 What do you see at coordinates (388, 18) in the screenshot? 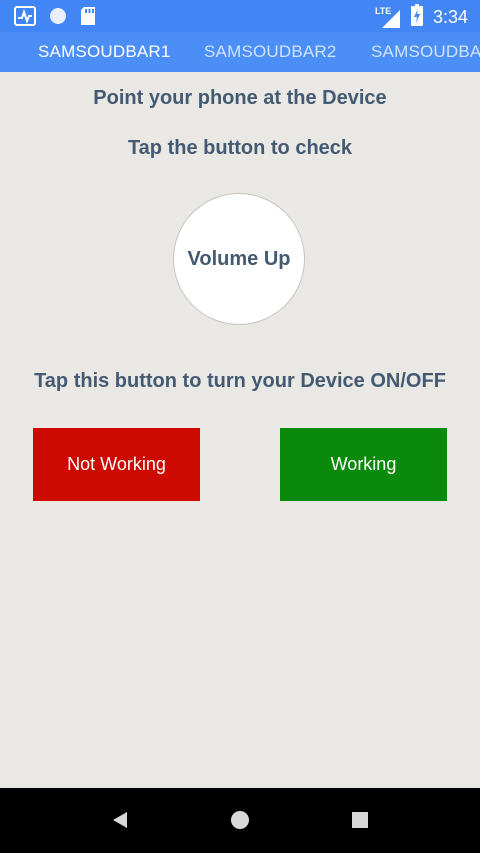
I see `signal-icon: LTE` at bounding box center [388, 18].